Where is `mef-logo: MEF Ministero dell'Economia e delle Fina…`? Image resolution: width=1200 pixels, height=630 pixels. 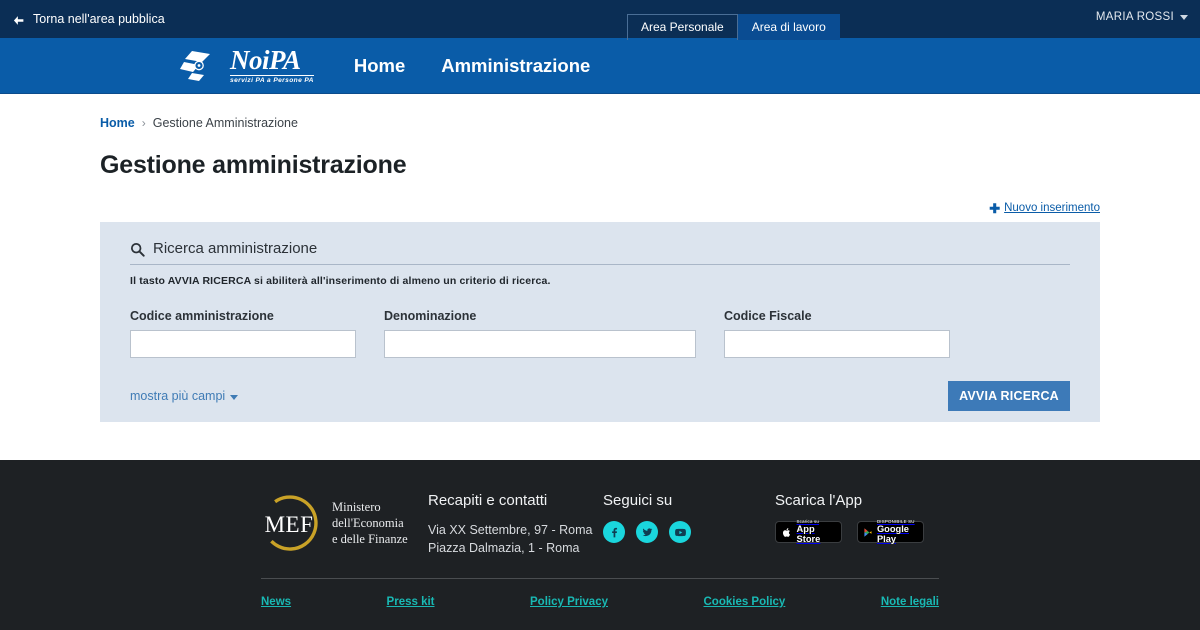
mef-logo: MEF Ministero dell'Economia e delle Fina… is located at coordinates (343, 523).